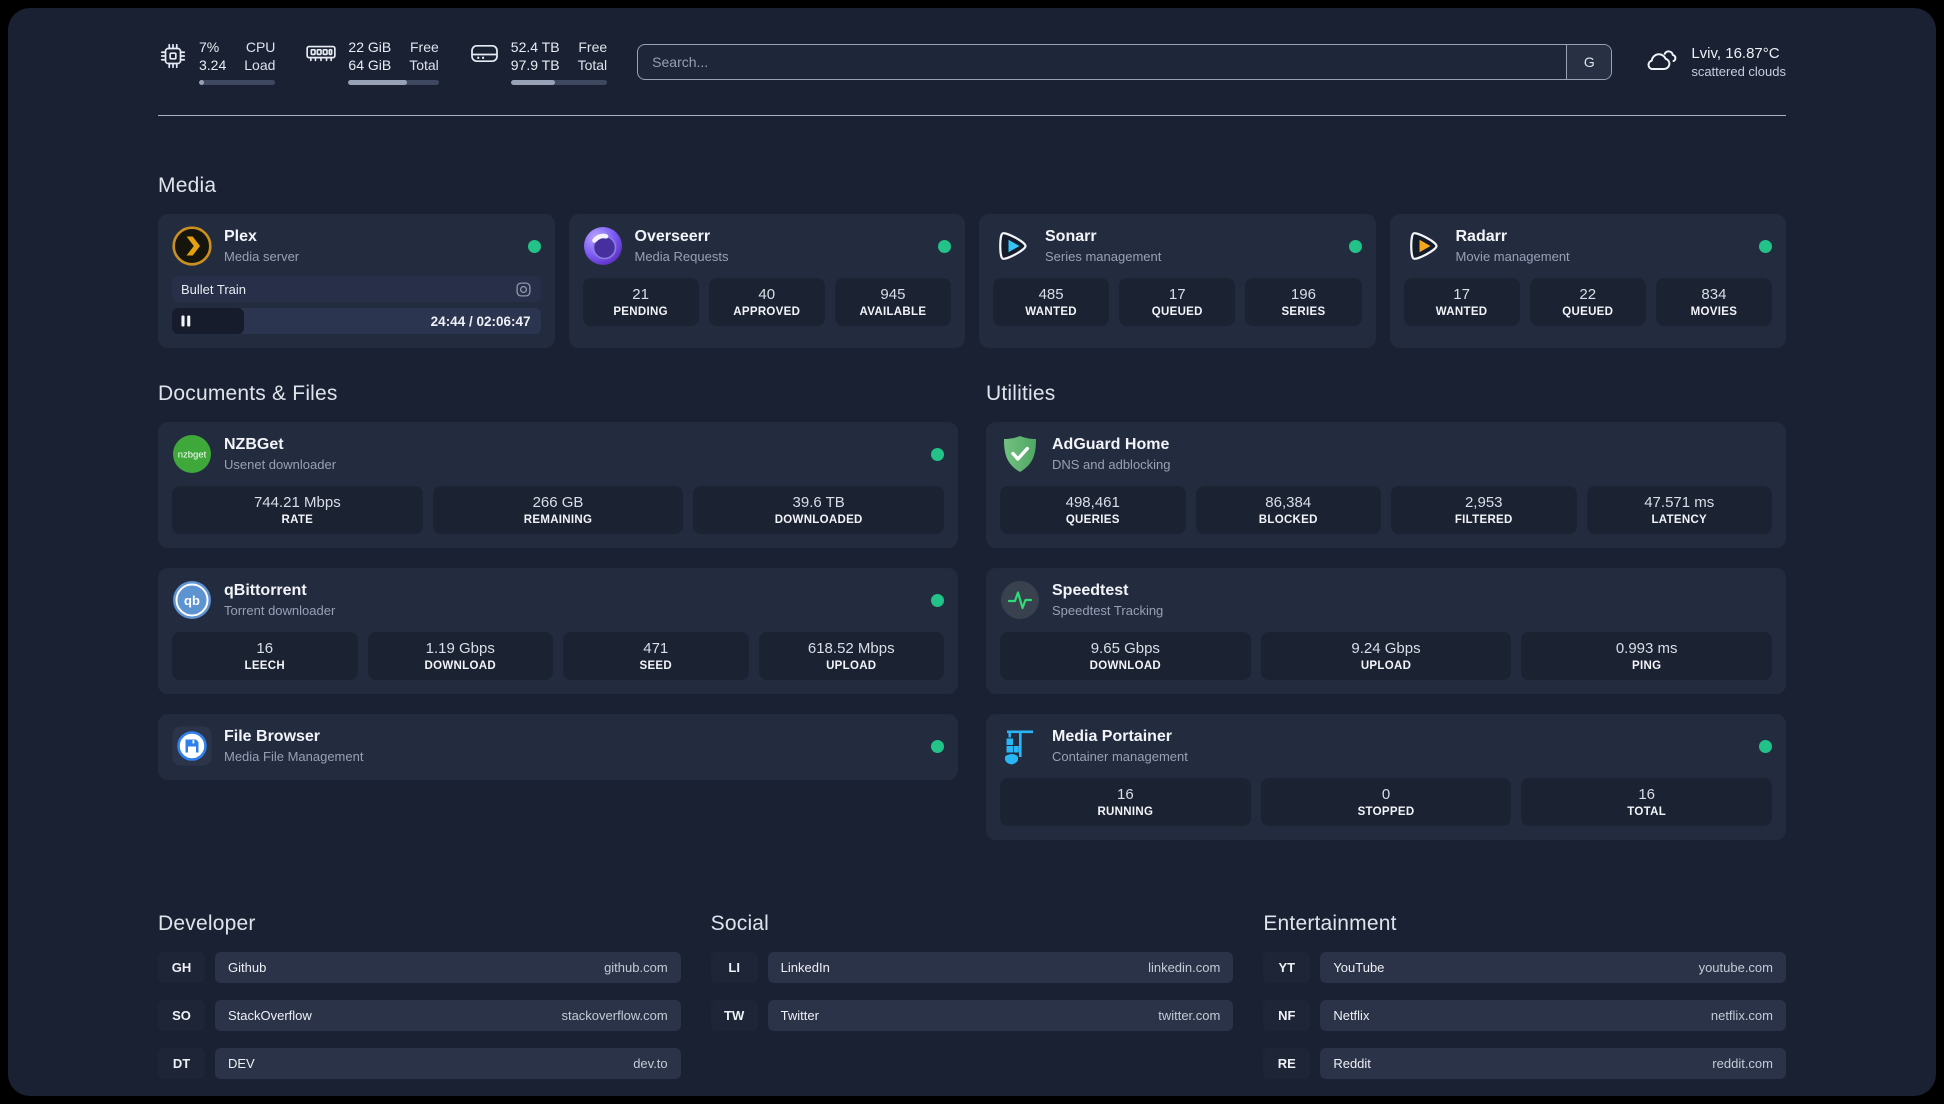  I want to click on stat-value: 1.19 Gbps, so click(460, 648).